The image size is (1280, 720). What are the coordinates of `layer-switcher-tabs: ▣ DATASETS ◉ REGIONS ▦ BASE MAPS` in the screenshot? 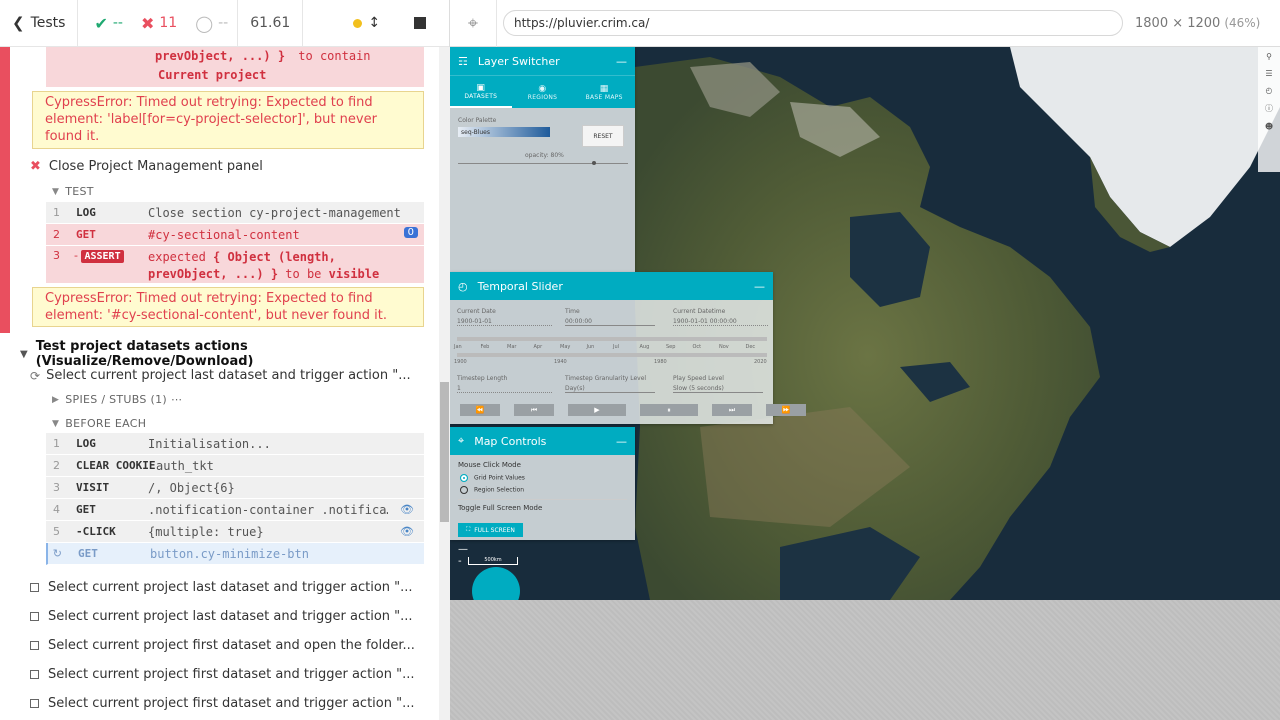 It's located at (542, 91).